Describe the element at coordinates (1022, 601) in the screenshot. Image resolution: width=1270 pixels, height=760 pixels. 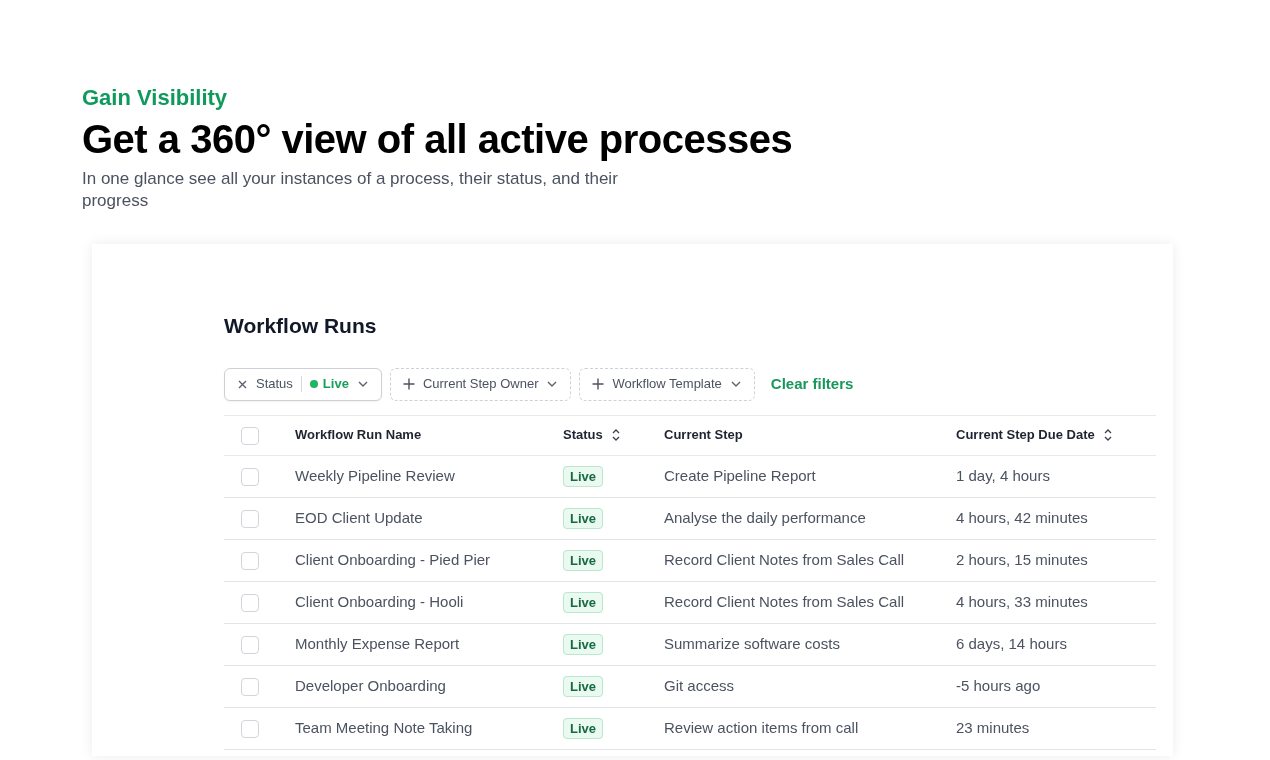
I see `table-cell: 4 hours, 33 minutes` at that location.